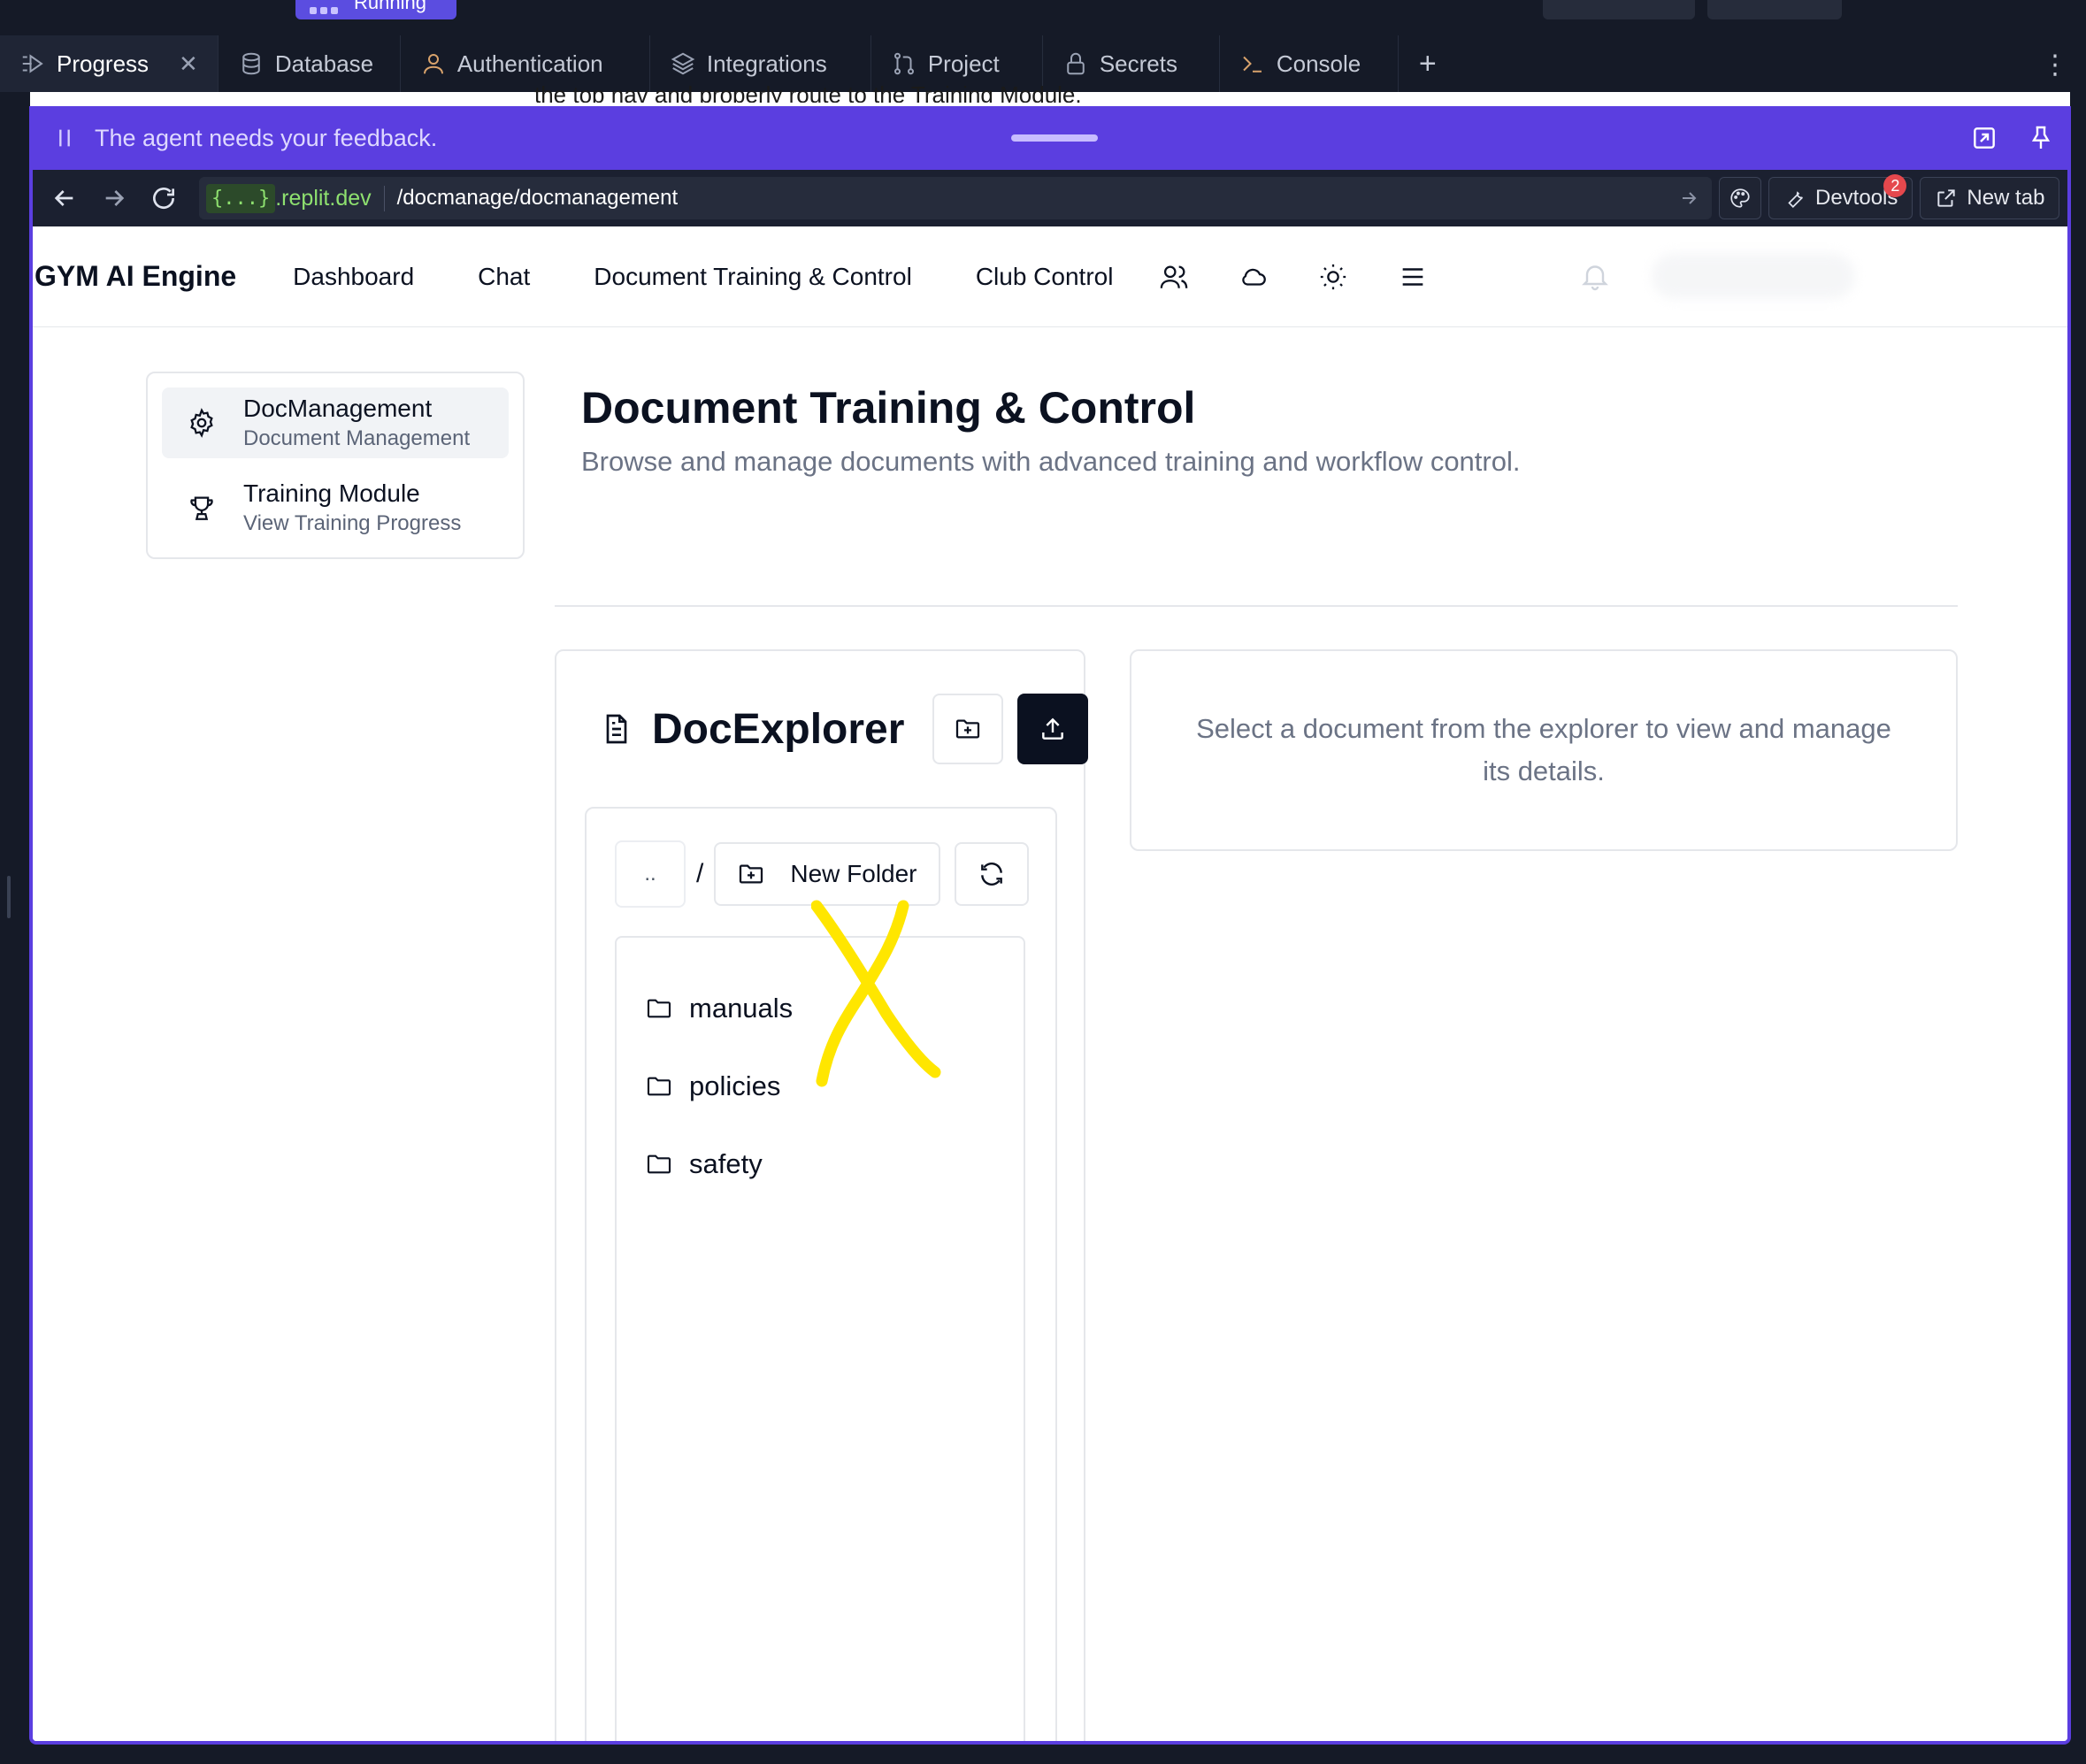  What do you see at coordinates (741, 1008) in the screenshot?
I see `folder-name: manuals` at bounding box center [741, 1008].